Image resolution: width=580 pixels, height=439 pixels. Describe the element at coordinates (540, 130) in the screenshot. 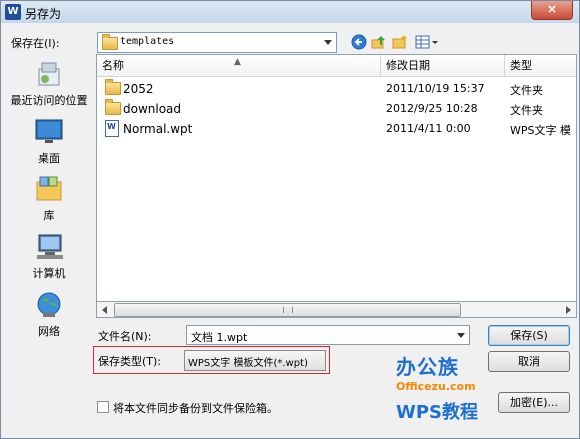

I see `file-type: WPS文字 模` at that location.